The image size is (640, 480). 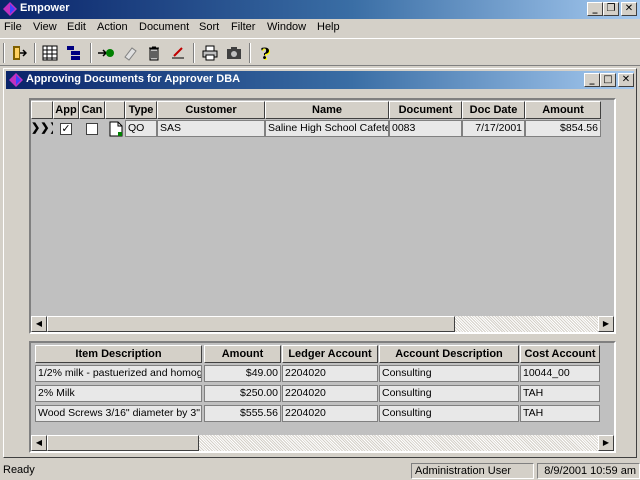 I want to click on menu-file: File, so click(x=13, y=27).